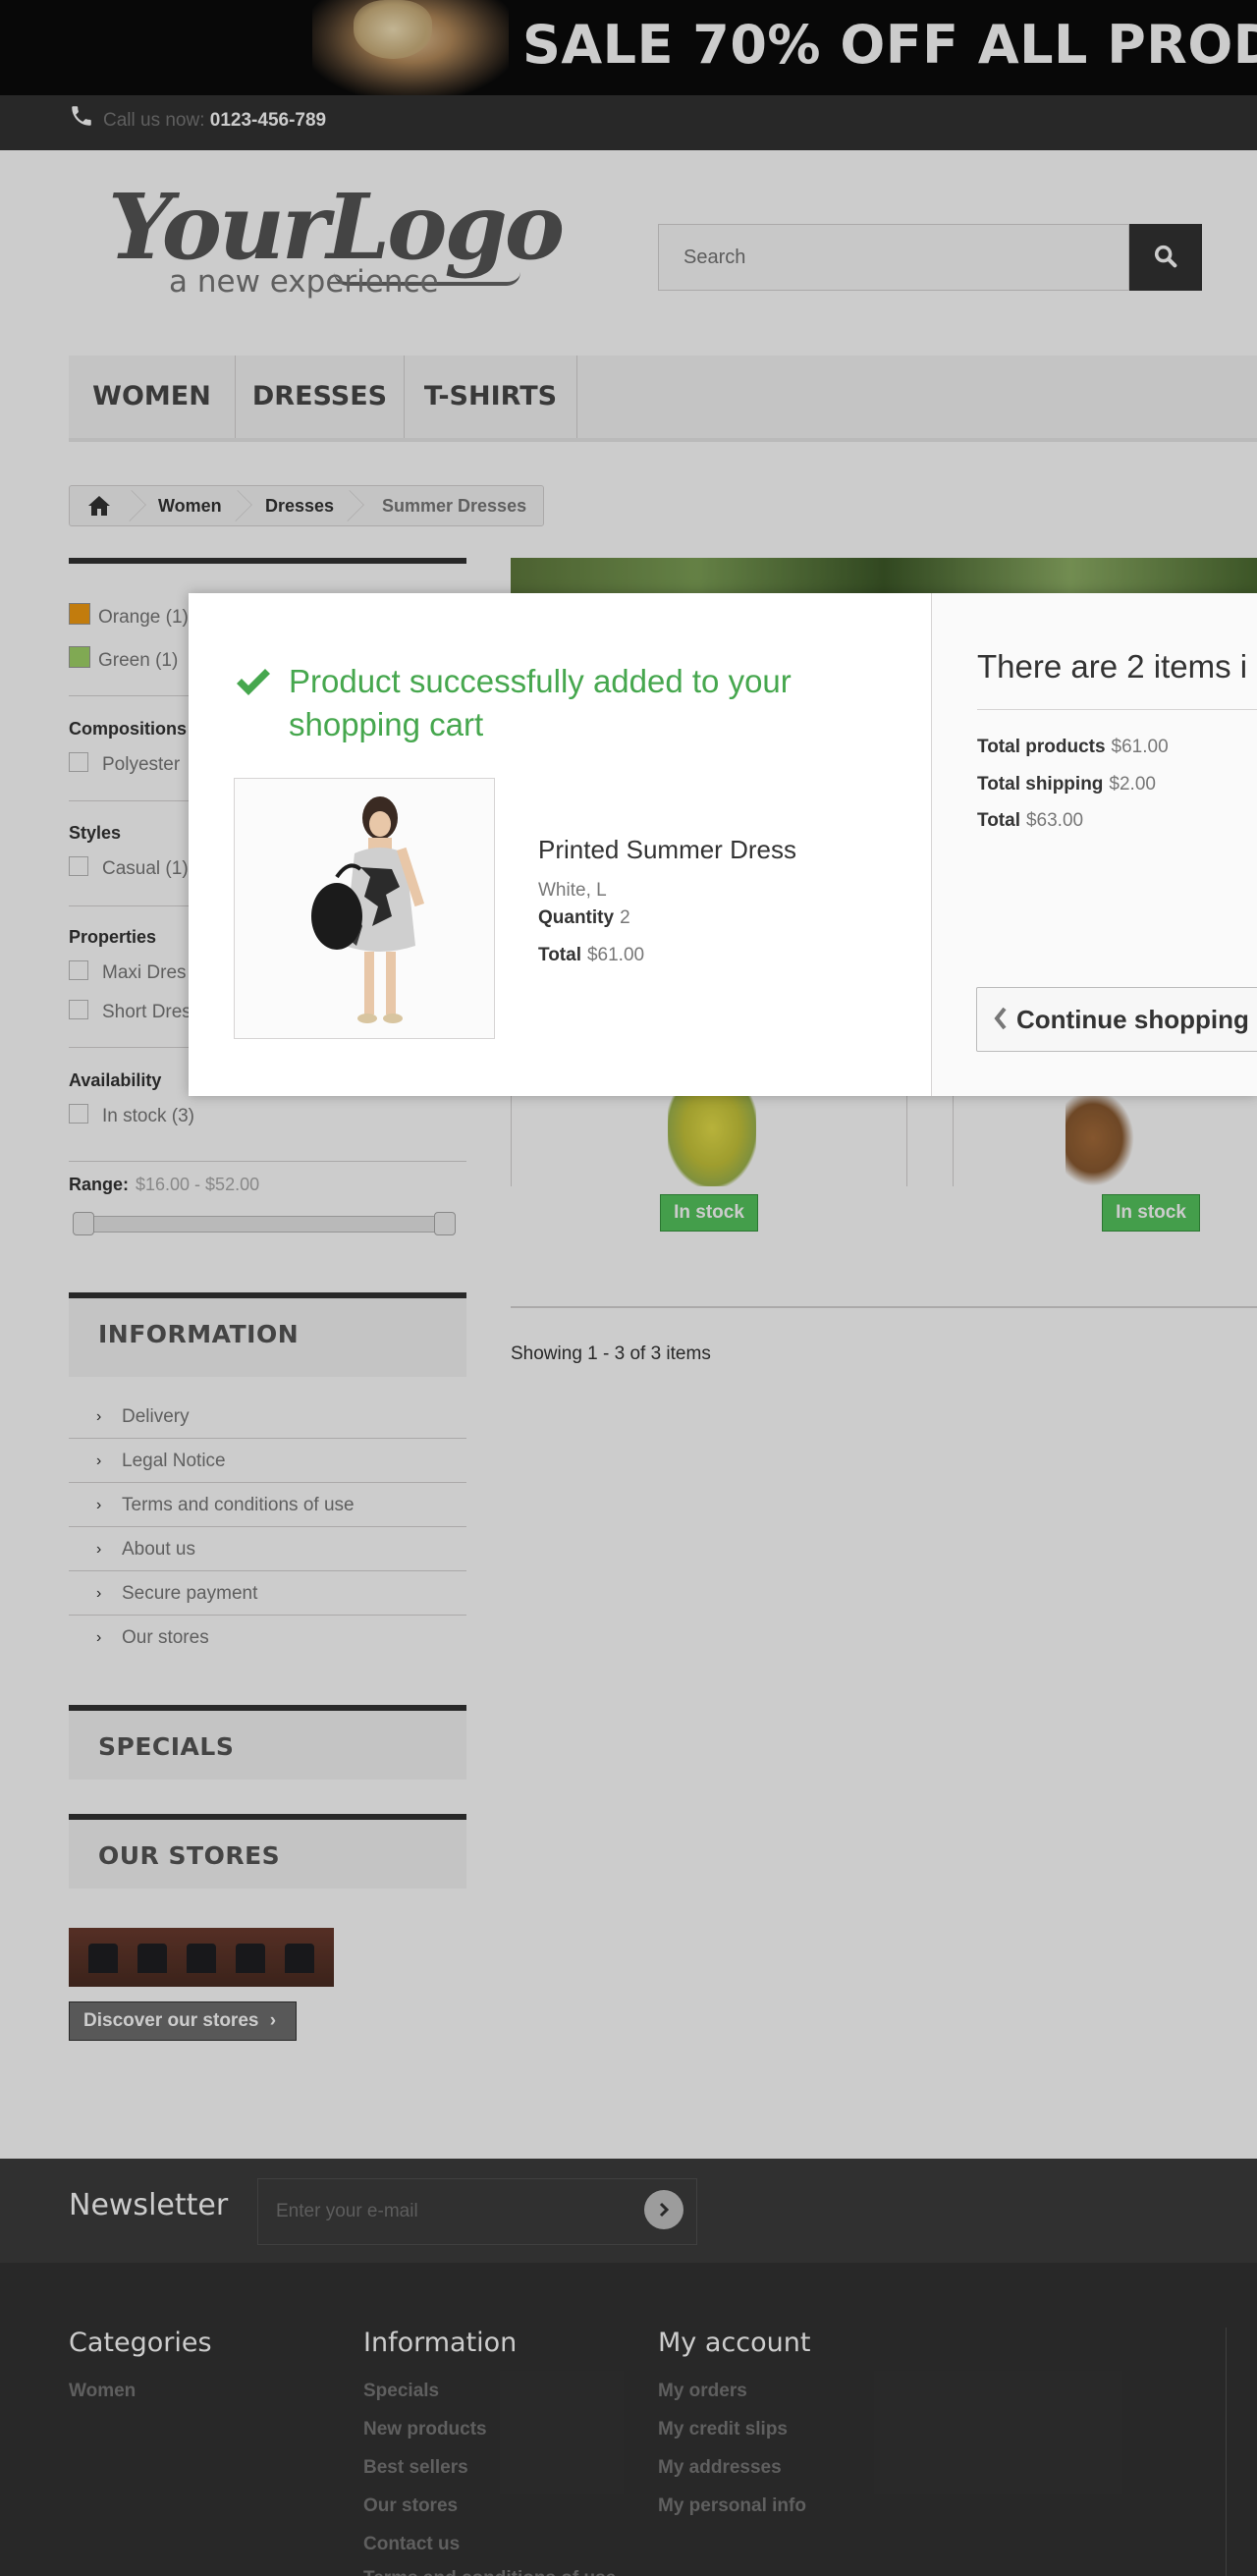 The height and width of the screenshot is (2576, 1257). Describe the element at coordinates (667, 850) in the screenshot. I see `cart-product-name: Printed Summer Dress` at that location.